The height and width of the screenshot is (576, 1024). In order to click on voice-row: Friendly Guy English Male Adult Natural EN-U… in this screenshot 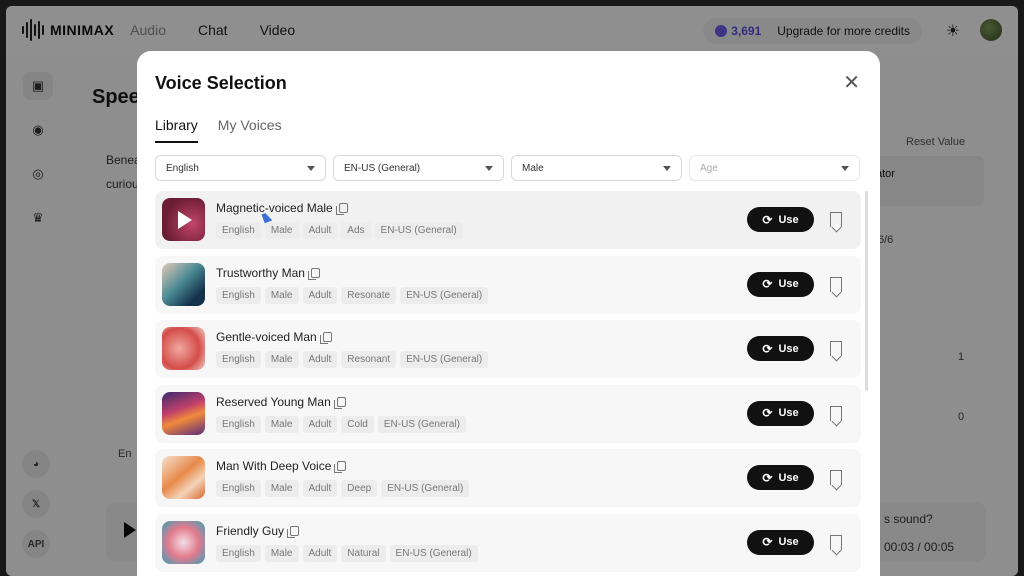, I will do `click(508, 542)`.